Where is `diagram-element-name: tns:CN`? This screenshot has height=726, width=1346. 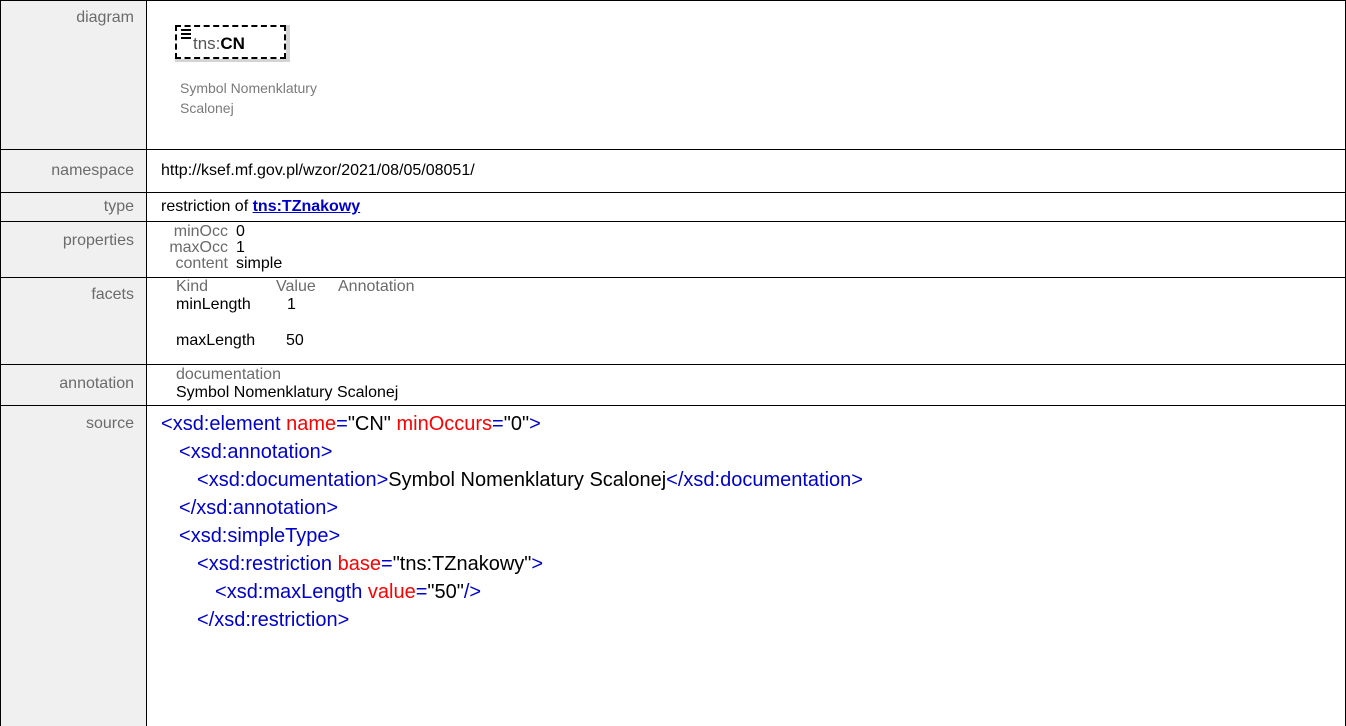 diagram-element-name: tns:CN is located at coordinates (219, 44).